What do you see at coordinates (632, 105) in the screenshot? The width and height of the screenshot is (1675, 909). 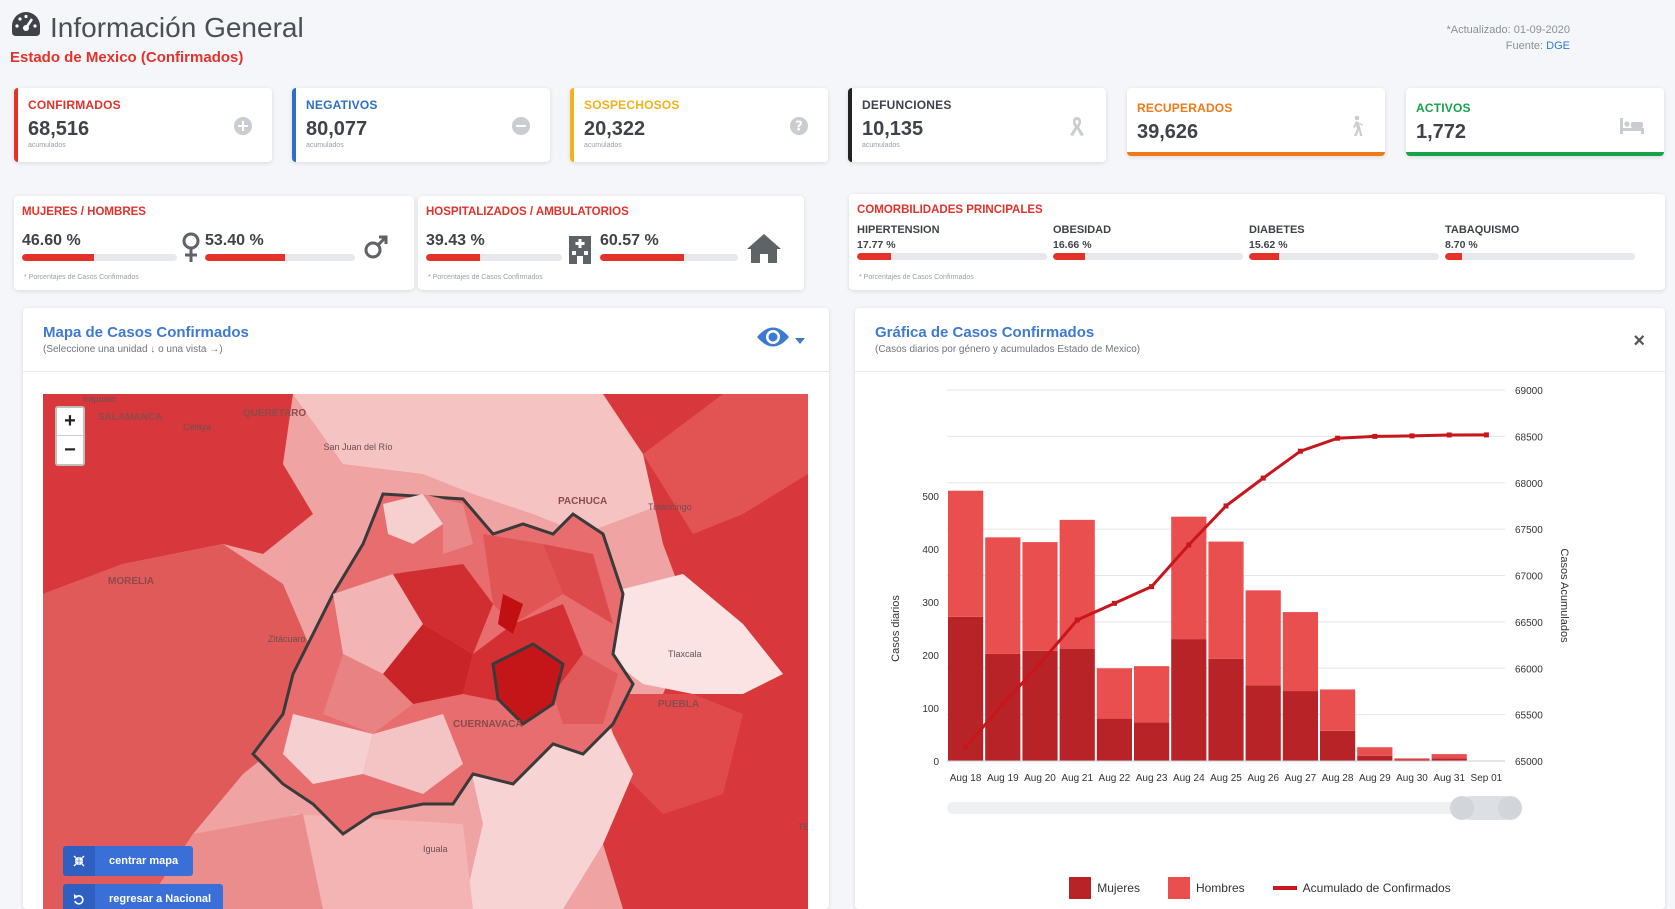 I see `stat-label: SOSPECHOSOS` at bounding box center [632, 105].